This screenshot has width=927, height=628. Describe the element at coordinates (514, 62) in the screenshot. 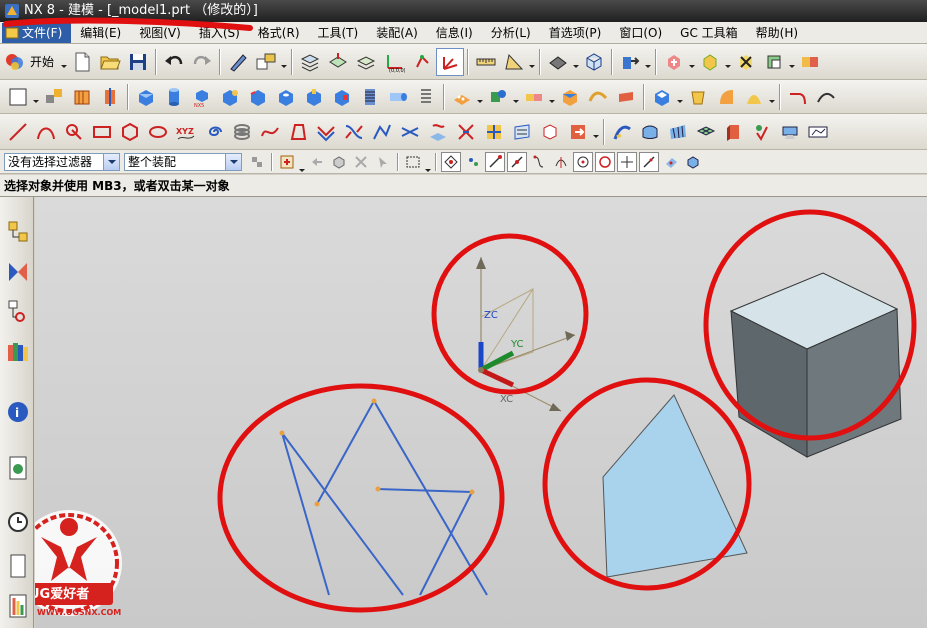

I see `measure-angle-button` at that location.